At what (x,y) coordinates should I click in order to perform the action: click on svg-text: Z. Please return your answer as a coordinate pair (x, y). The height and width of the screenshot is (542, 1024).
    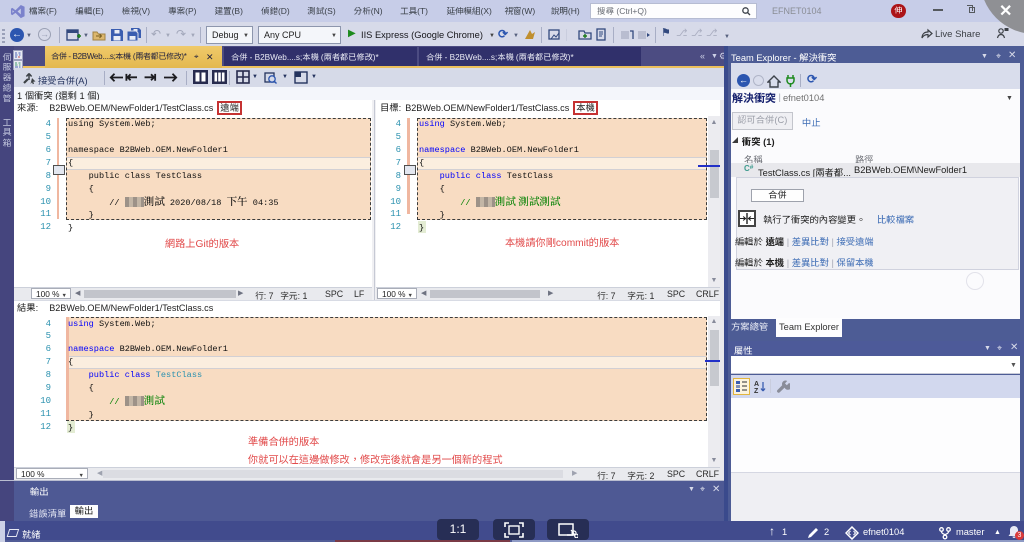
    Looking at the image, I should click on (756, 390).